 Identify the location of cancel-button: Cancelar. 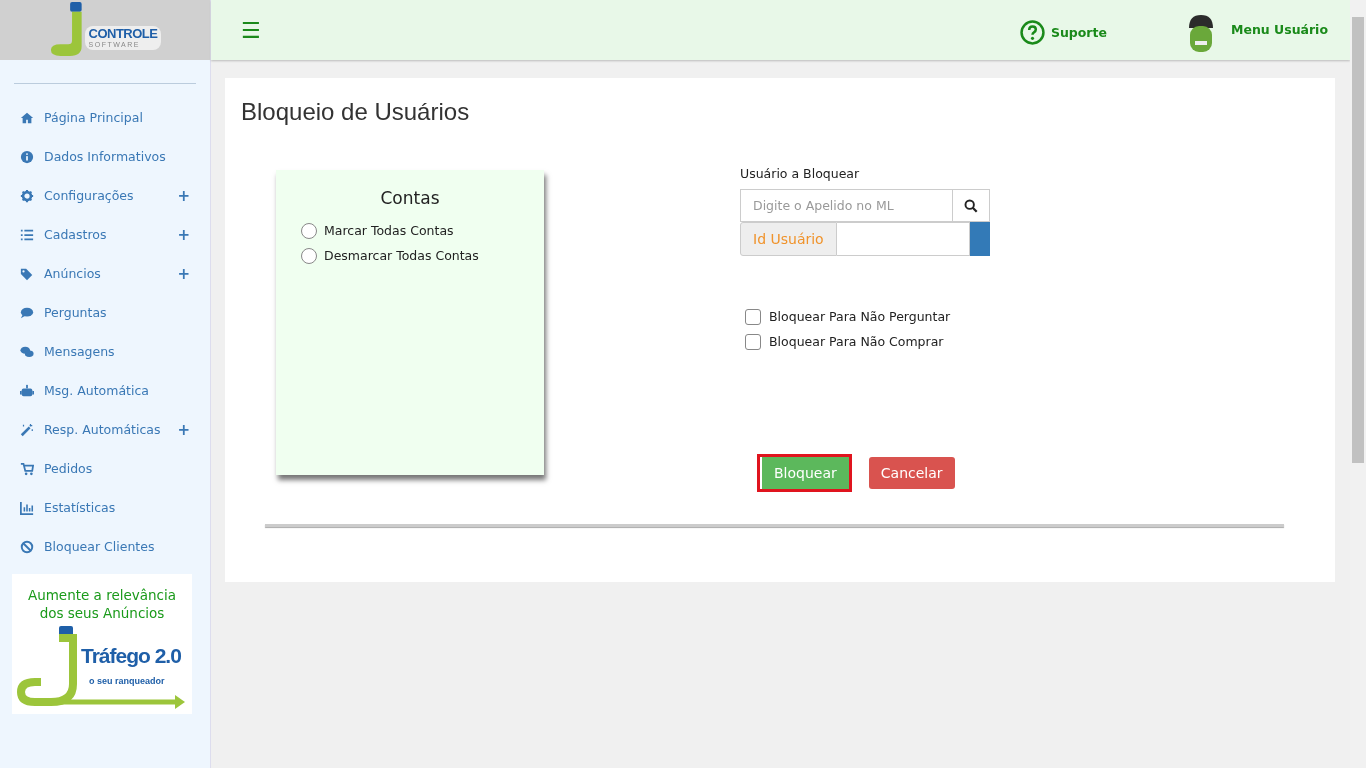
(911, 473).